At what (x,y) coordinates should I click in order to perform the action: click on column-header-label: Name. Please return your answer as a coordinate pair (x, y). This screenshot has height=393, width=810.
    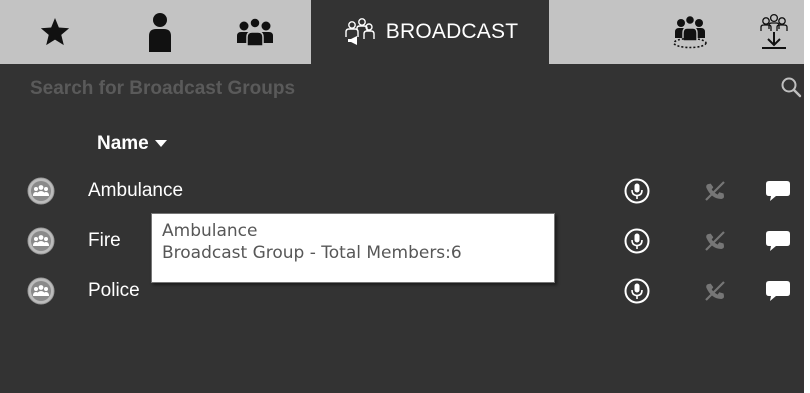
    Looking at the image, I should click on (123, 143).